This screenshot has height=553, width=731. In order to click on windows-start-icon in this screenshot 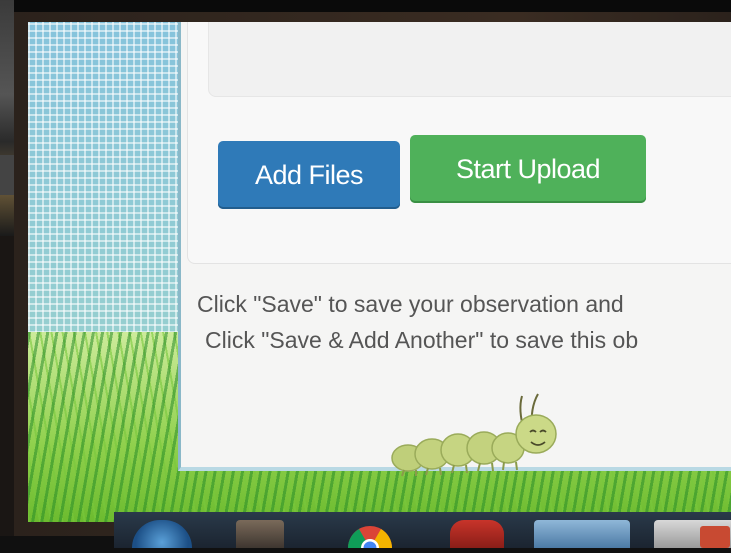, I will do `click(162, 534)`.